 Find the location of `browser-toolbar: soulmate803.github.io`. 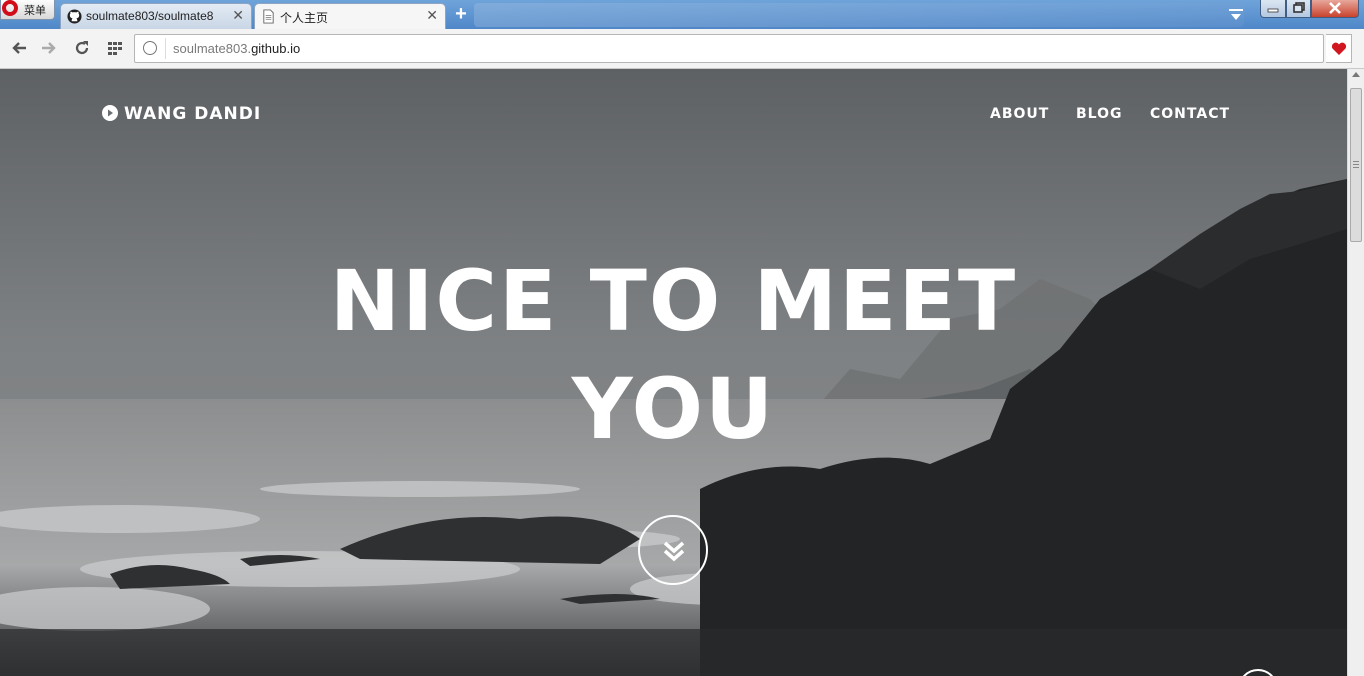

browser-toolbar: soulmate803.github.io is located at coordinates (682, 49).